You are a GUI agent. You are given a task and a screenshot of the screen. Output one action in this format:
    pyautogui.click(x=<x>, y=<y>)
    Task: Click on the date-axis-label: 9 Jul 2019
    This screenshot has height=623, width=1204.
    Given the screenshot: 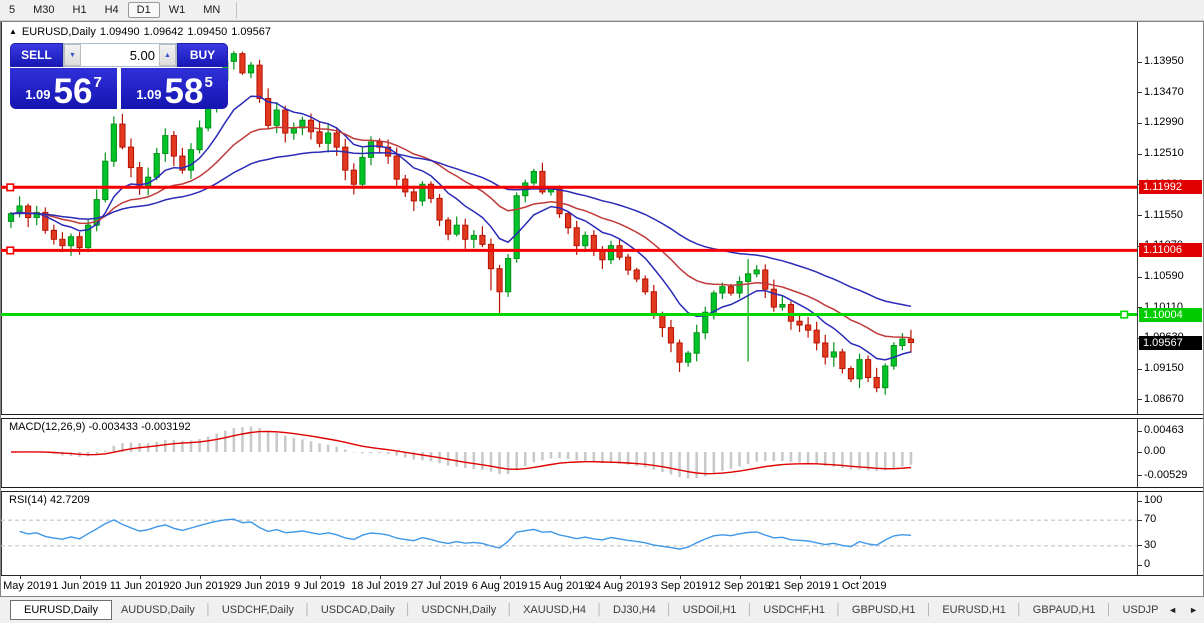 What is the action you would take?
    pyautogui.click(x=319, y=586)
    